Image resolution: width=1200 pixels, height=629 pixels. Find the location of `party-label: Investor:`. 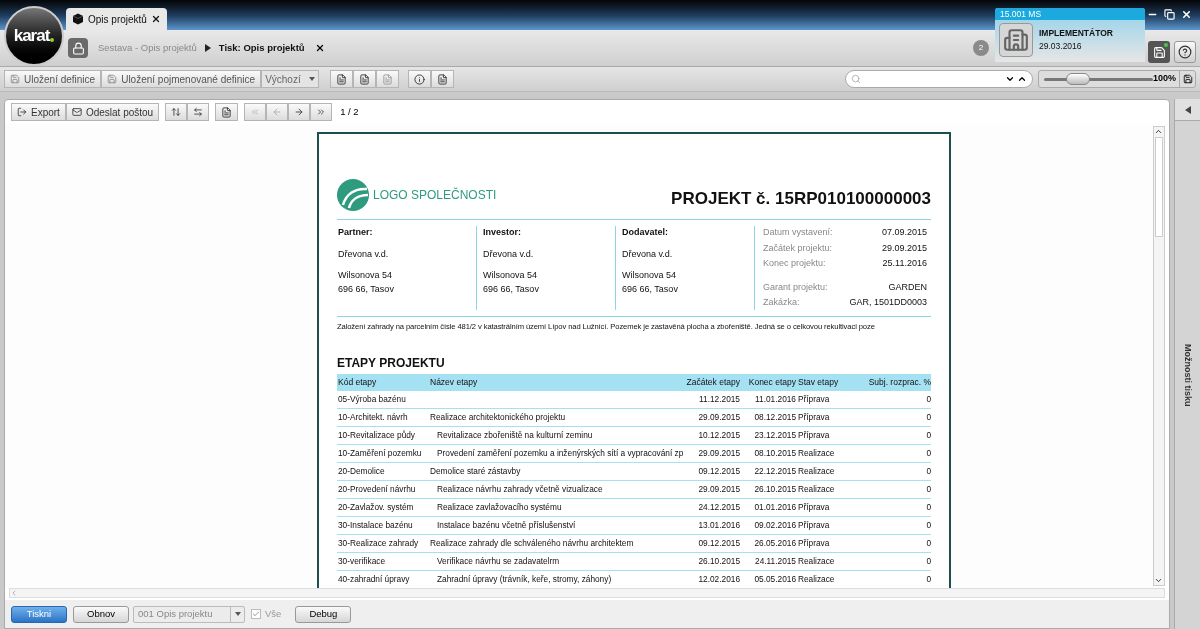

party-label: Investor: is located at coordinates (502, 232).